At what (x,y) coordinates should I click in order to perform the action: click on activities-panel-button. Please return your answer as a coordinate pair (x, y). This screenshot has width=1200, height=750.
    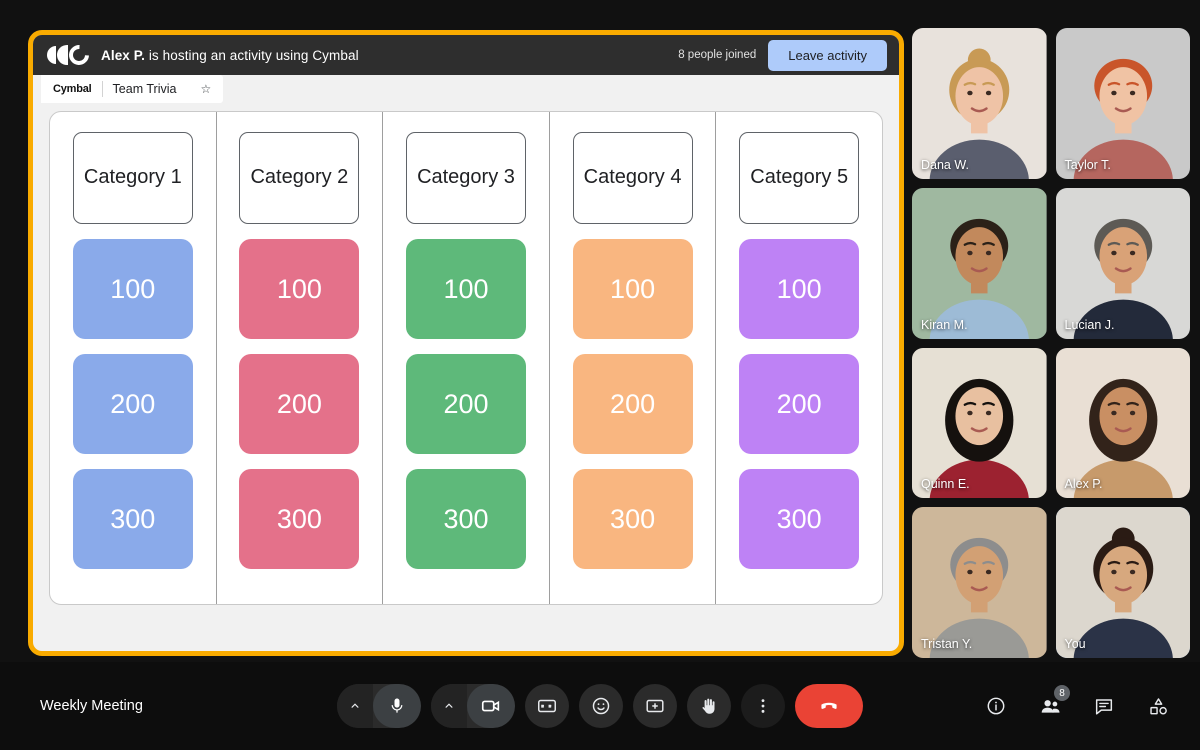
    Looking at the image, I should click on (1158, 706).